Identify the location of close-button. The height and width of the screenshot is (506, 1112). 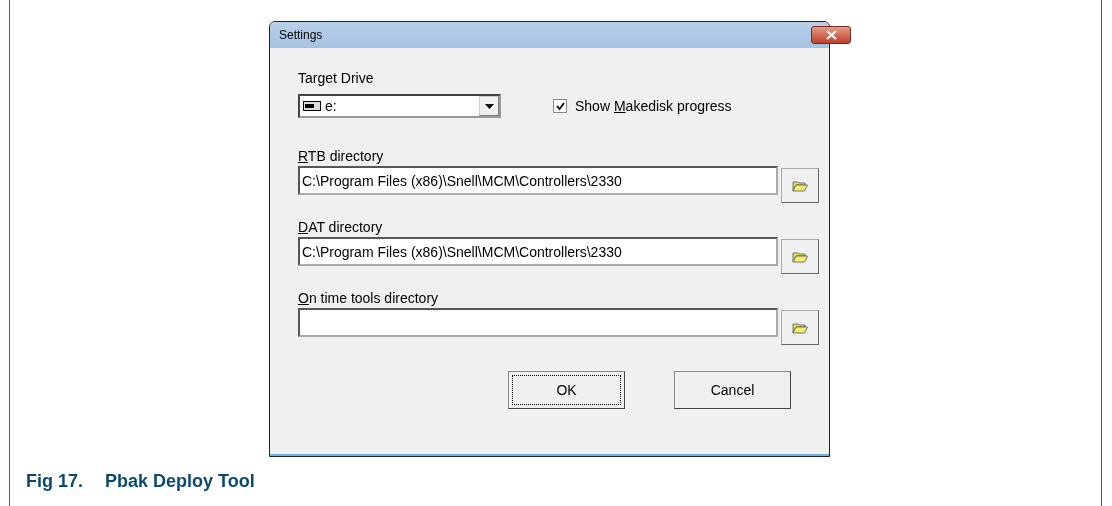
(831, 35).